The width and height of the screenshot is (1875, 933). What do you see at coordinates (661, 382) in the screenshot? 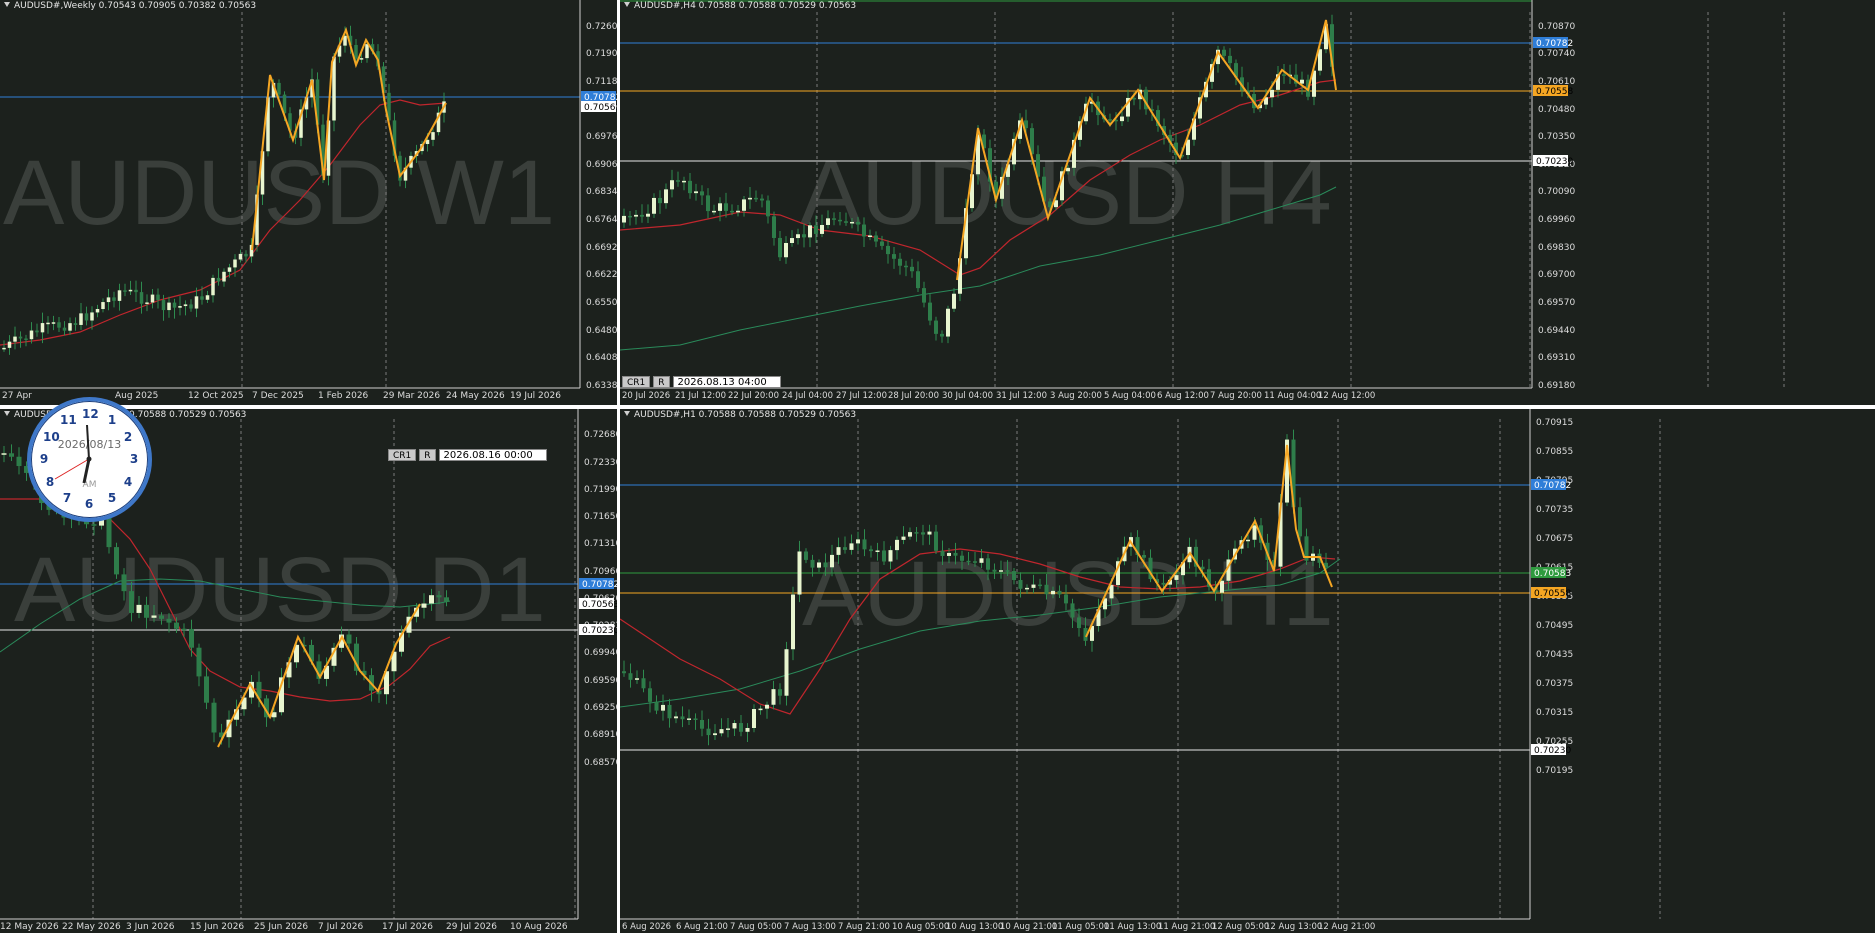
I see `r-button-h4: R` at bounding box center [661, 382].